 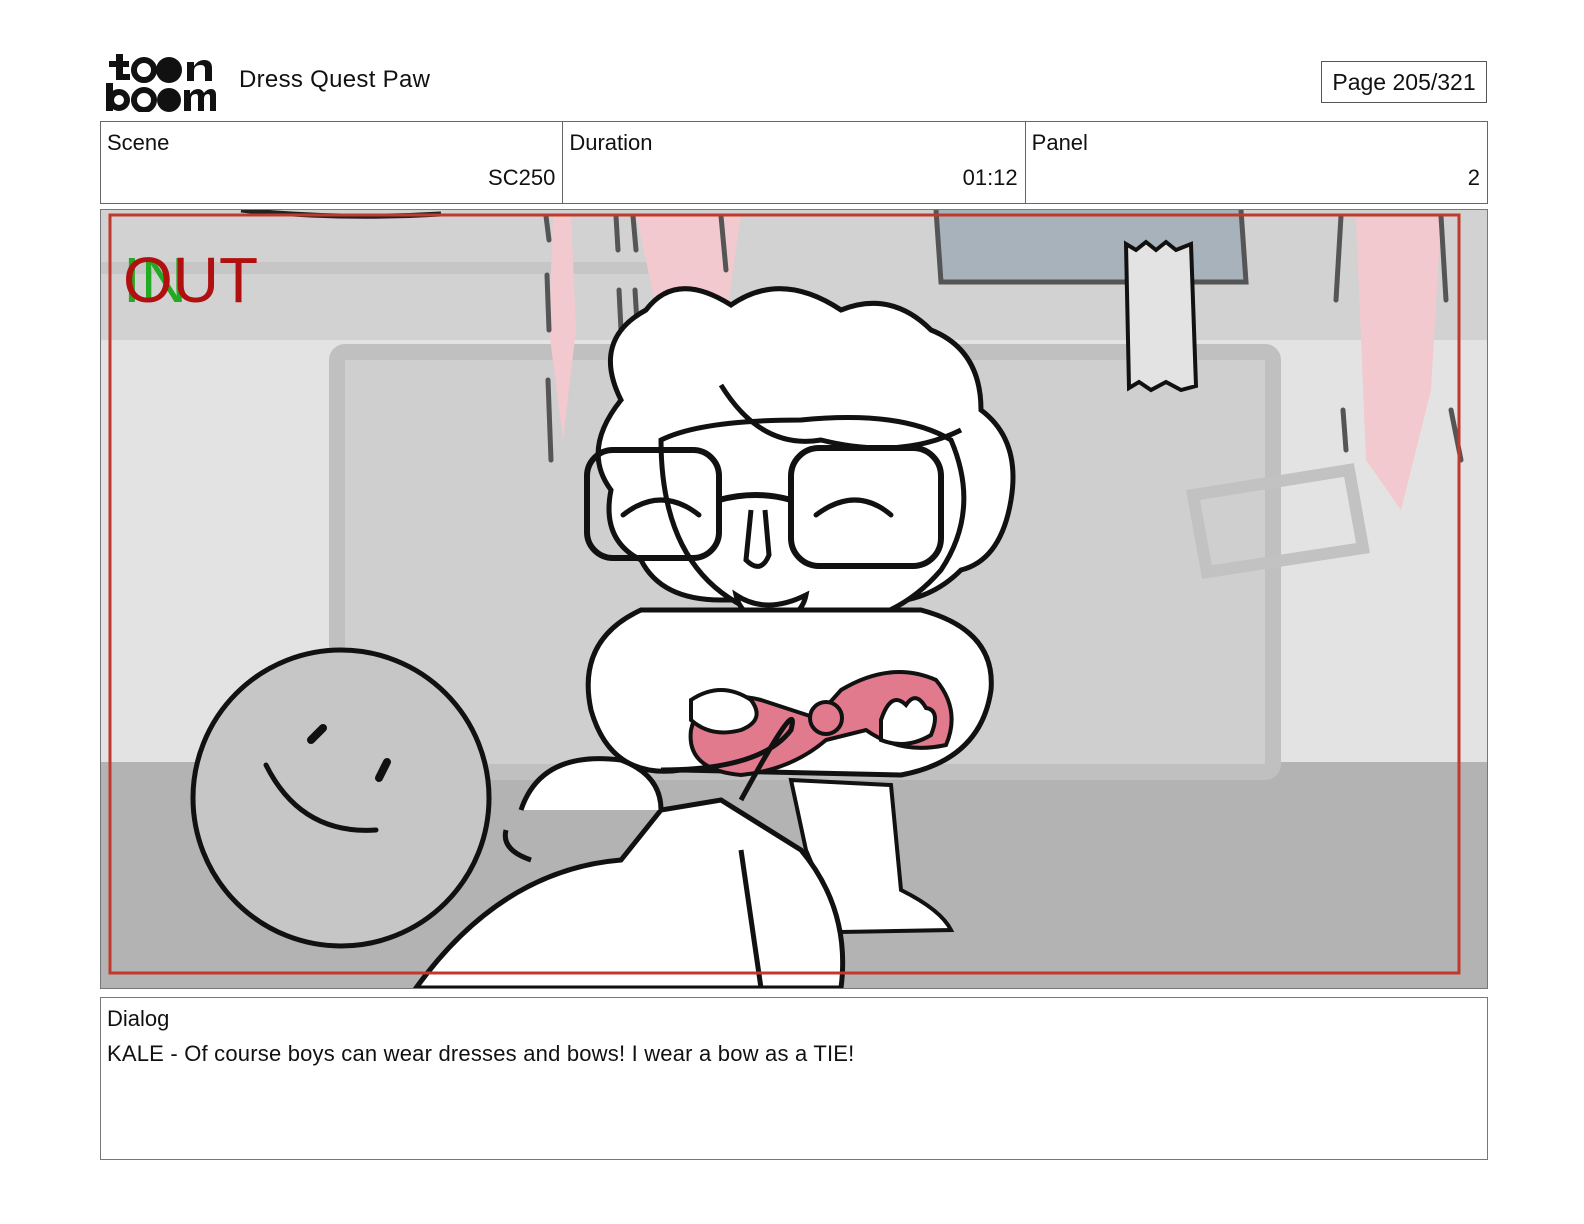 I want to click on scene-label: Scene, so click(x=138, y=142).